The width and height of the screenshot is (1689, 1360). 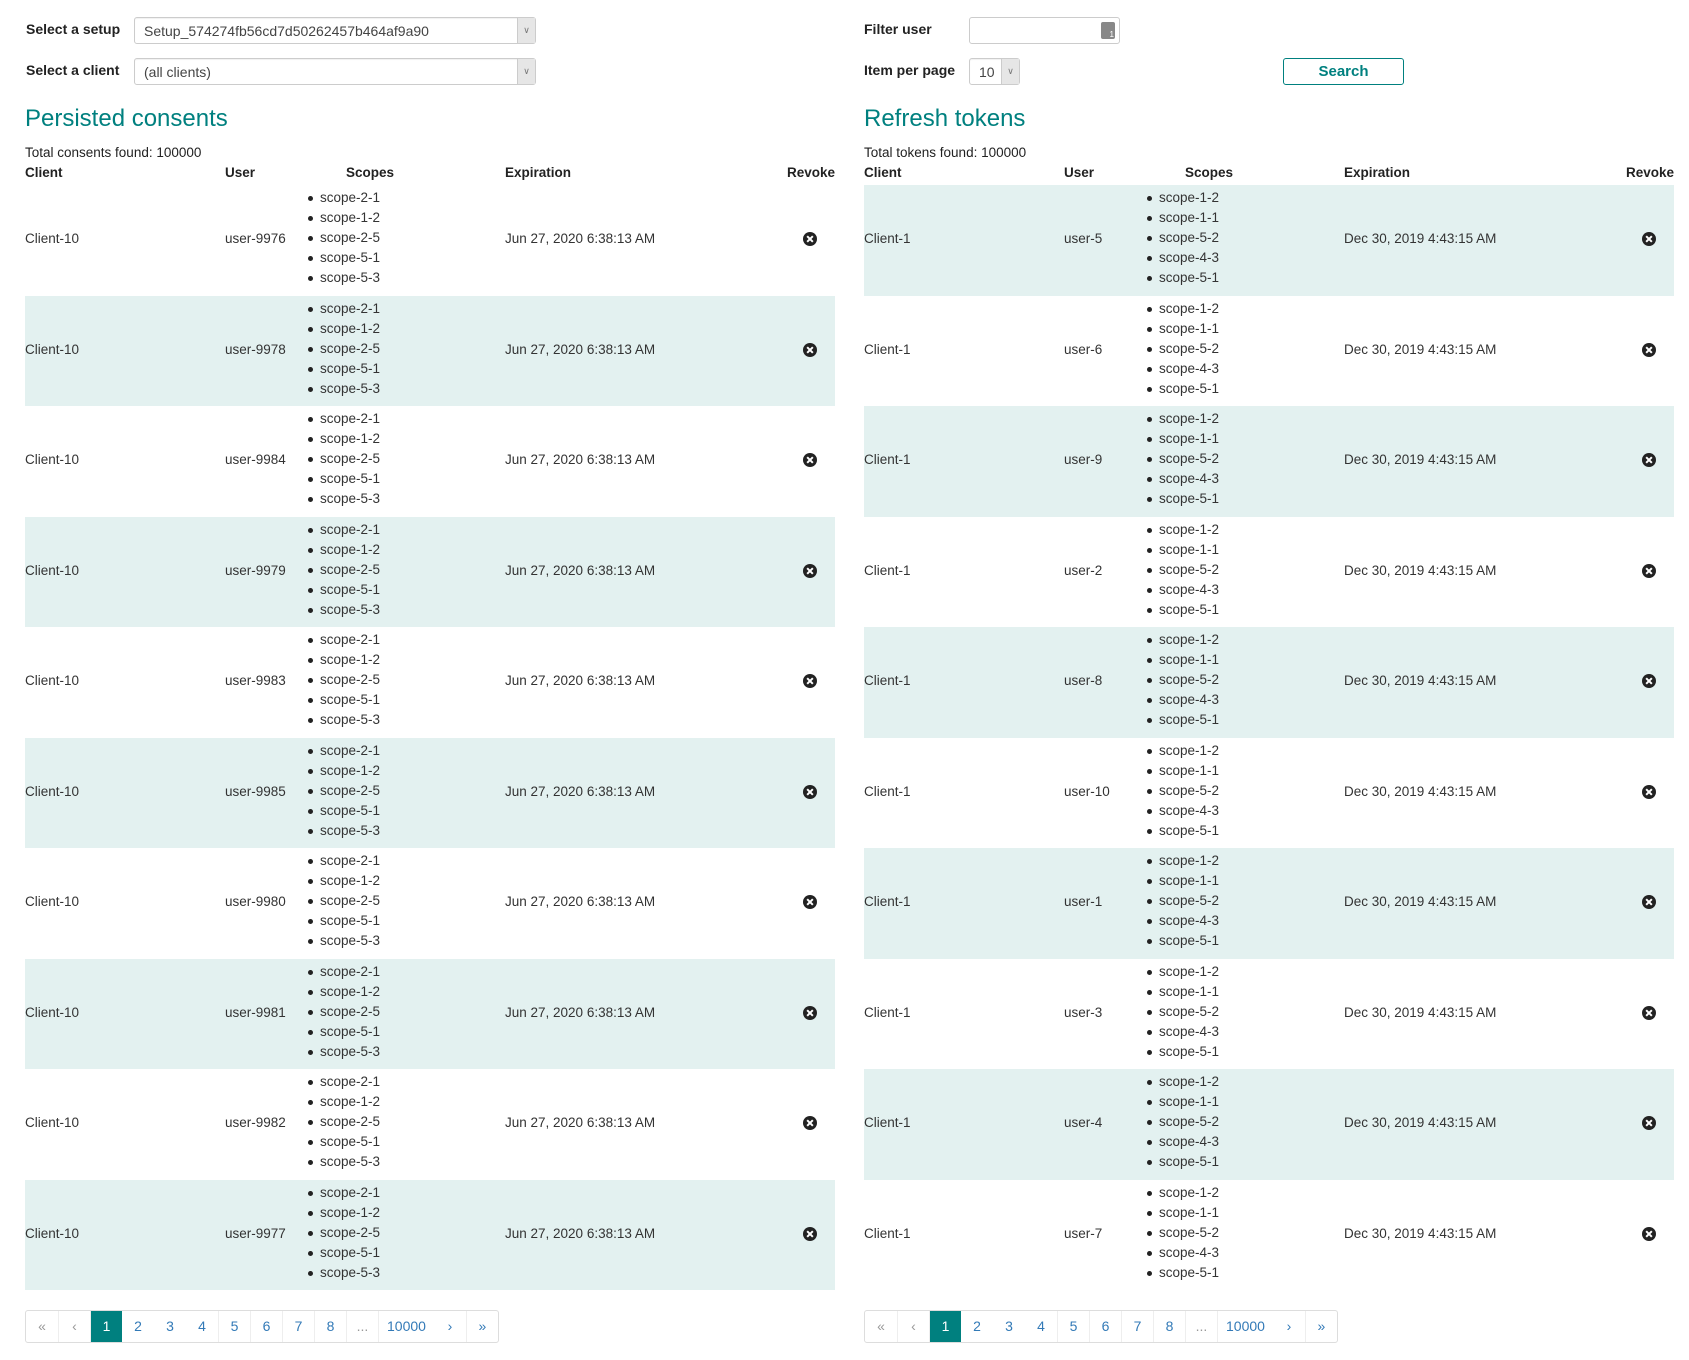 What do you see at coordinates (1108, 30) in the screenshot?
I see `autofill-icon: 1` at bounding box center [1108, 30].